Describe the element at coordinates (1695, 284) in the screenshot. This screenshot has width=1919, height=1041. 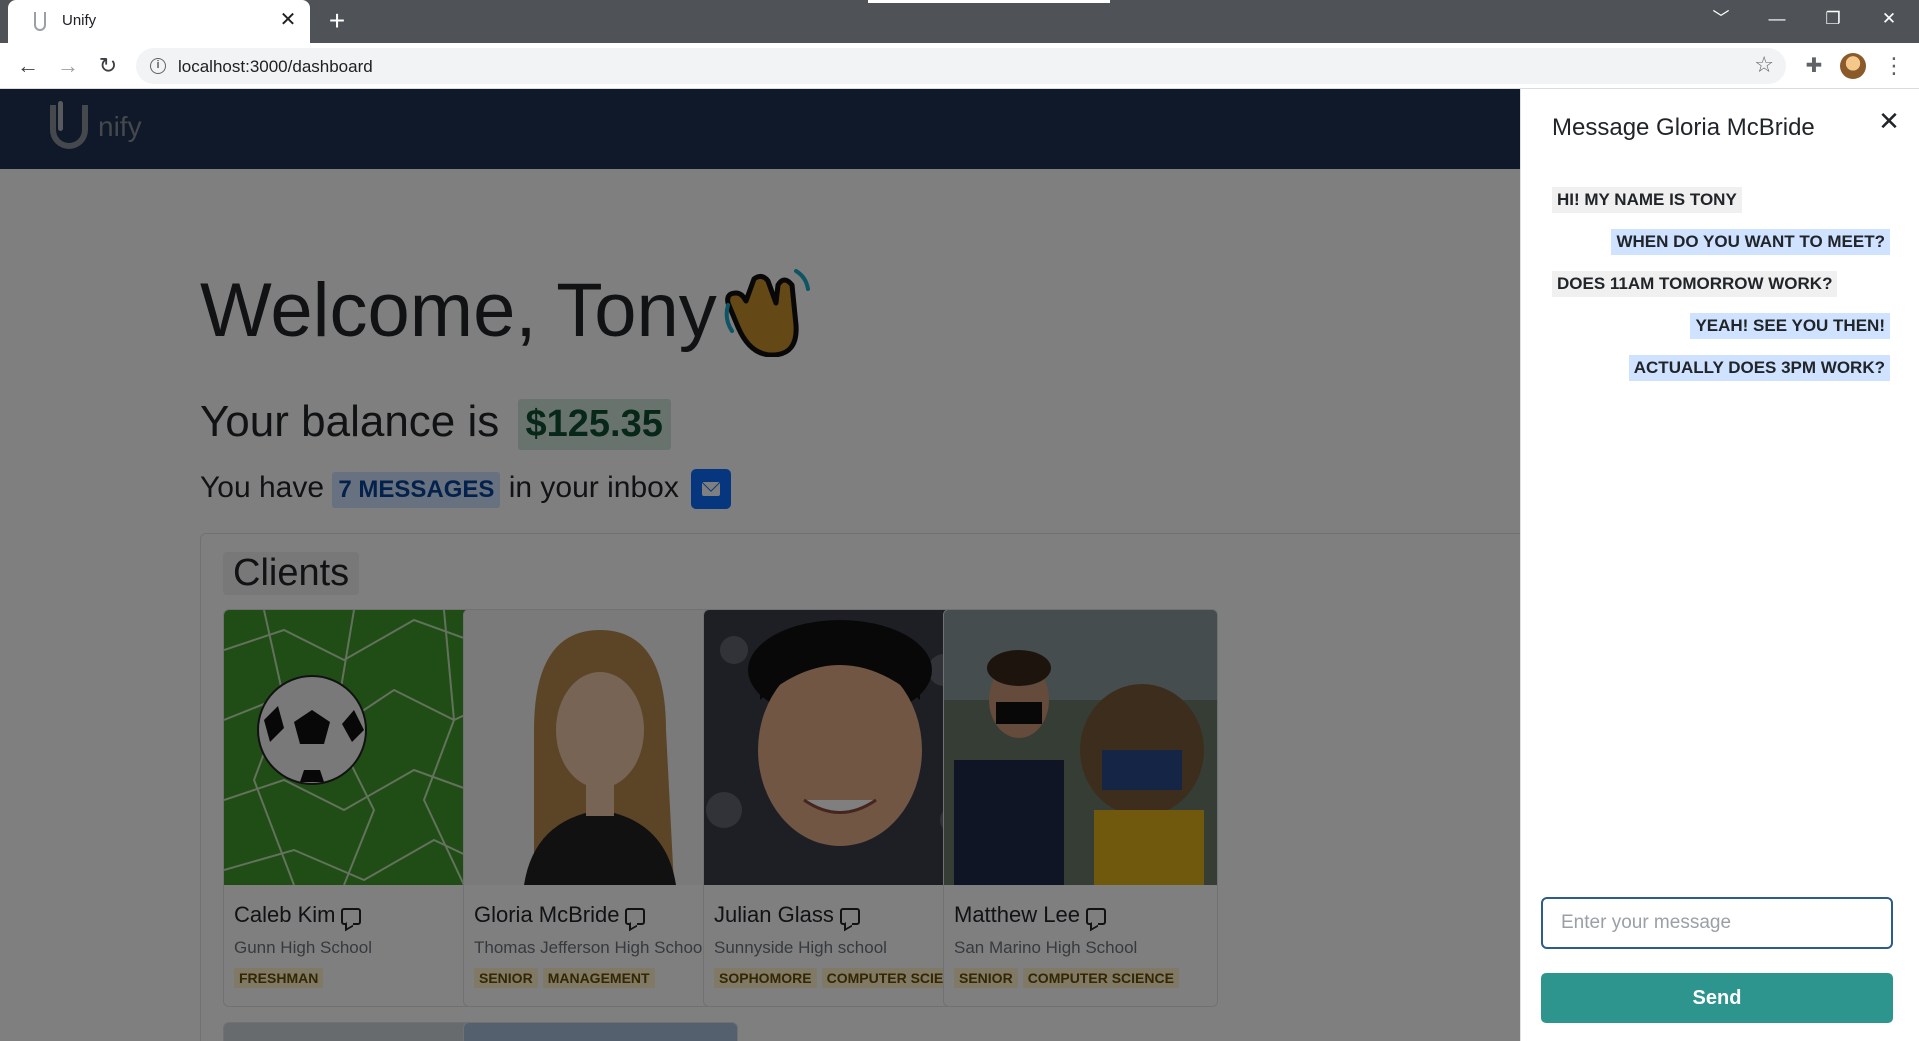
I see `message-bubble-received: DOES 11AM TOMORROW WORK?` at that location.